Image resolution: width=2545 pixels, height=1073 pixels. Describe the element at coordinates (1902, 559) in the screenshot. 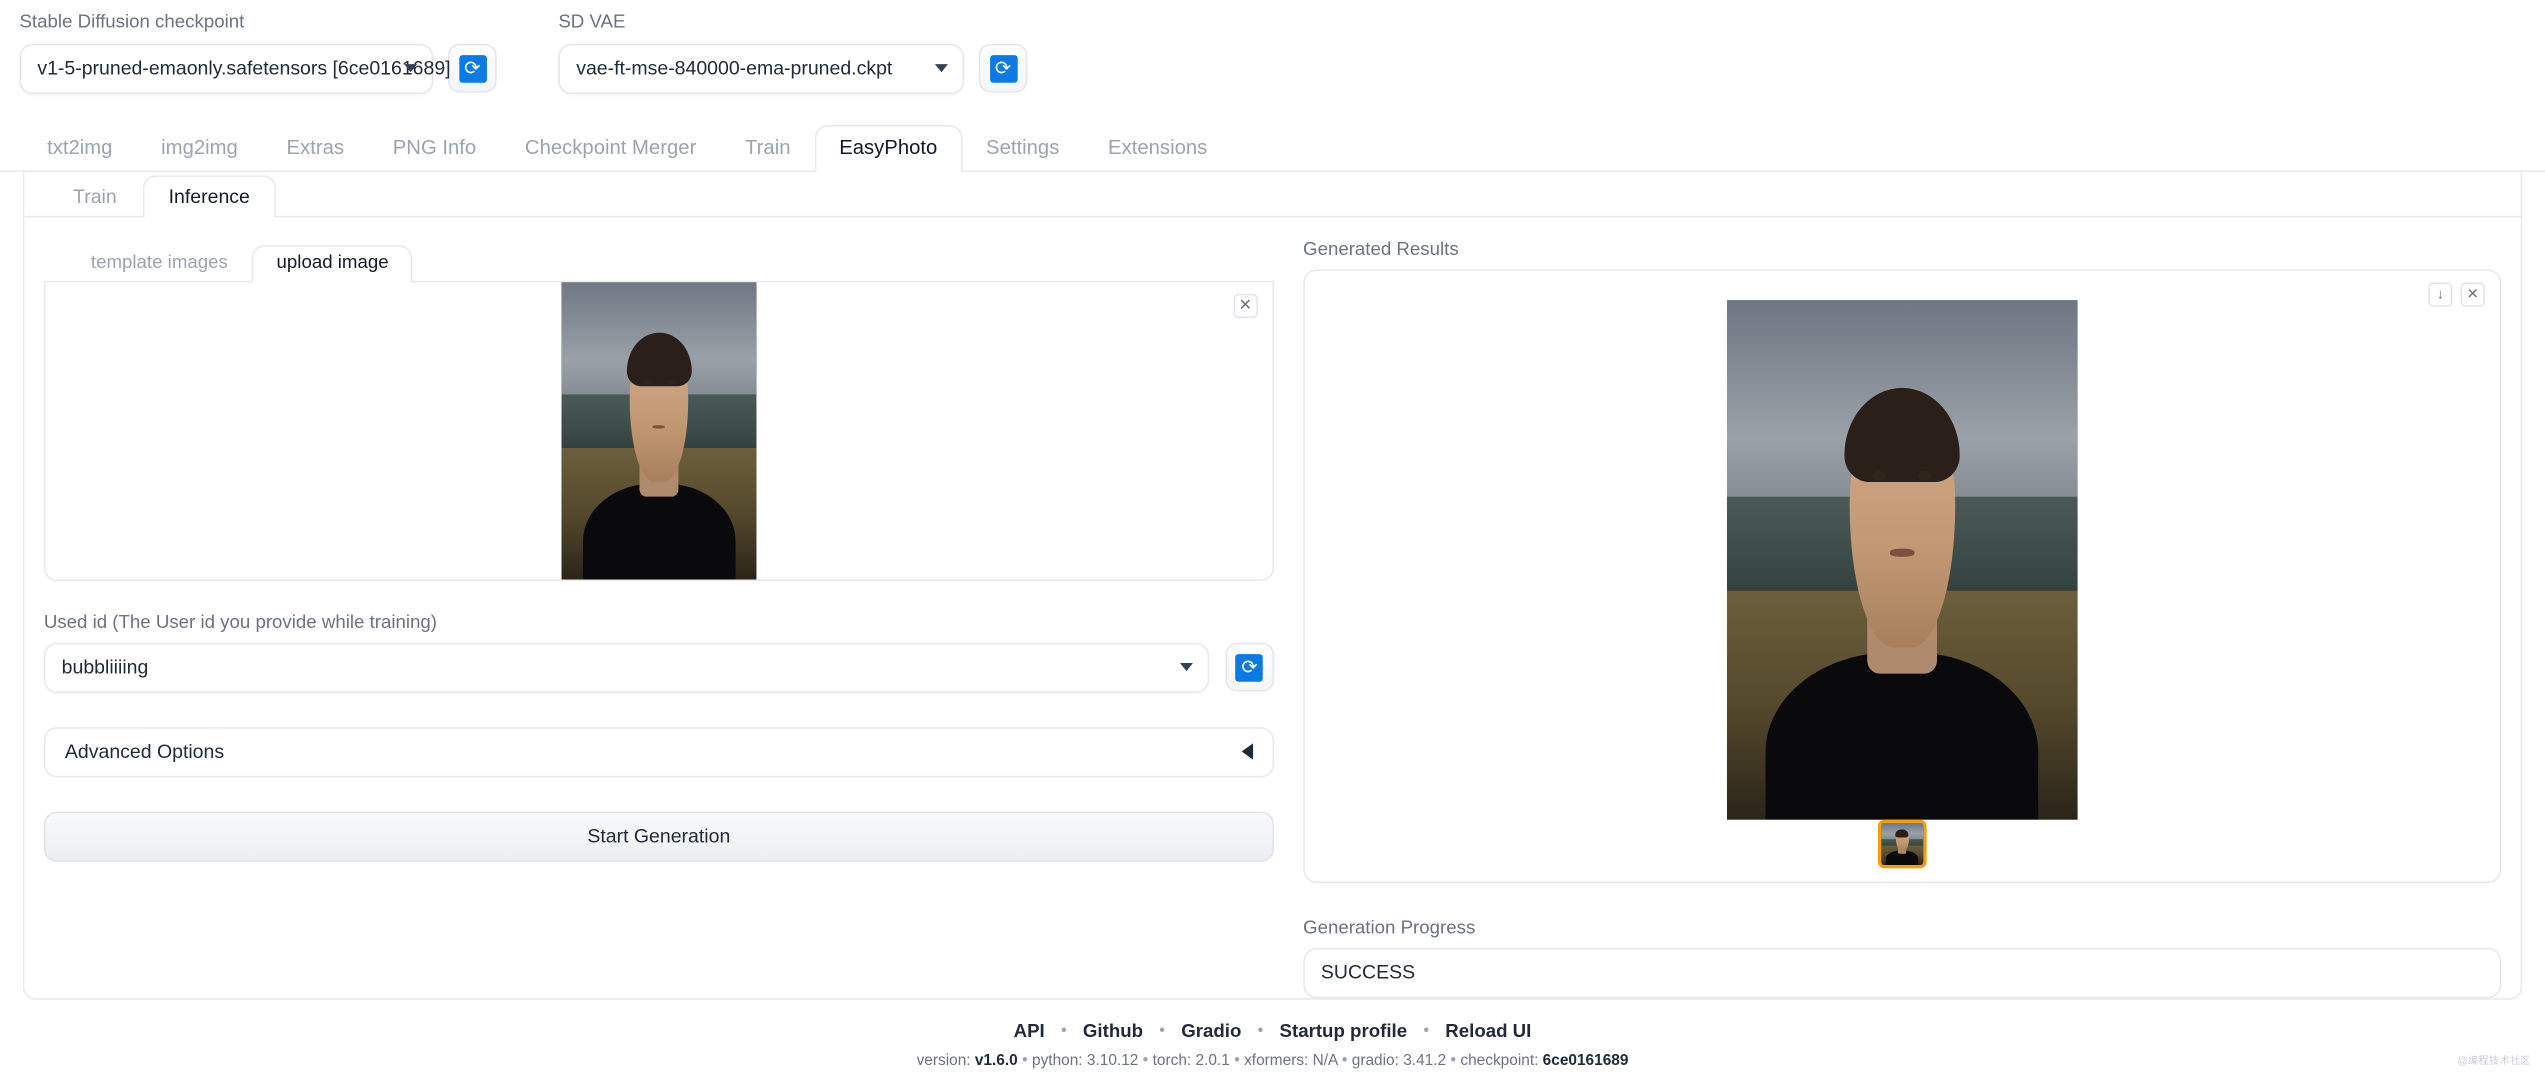

I see `generated-result-image` at that location.